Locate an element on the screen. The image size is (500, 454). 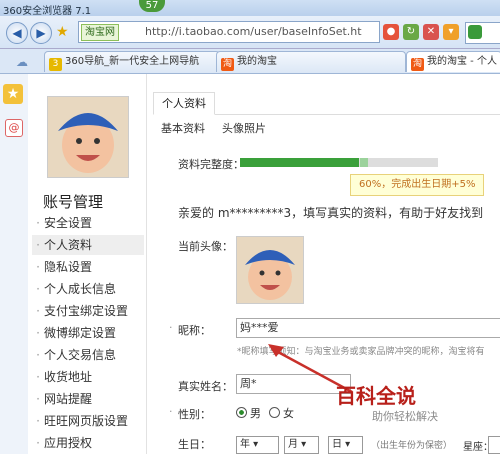
watermark-logo-text: 百科全说 is located at coordinates (376, 396).